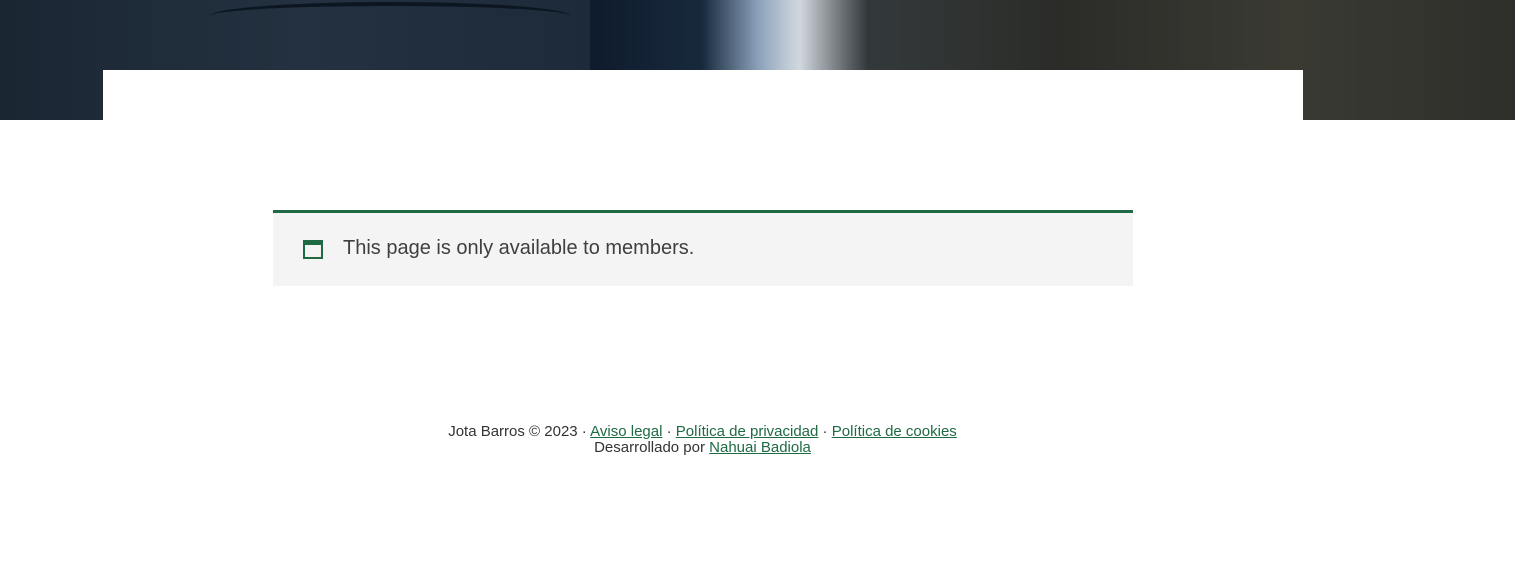 This screenshot has width=1515, height=568. Describe the element at coordinates (626, 431) in the screenshot. I see `legal-notice-link: Aviso legal` at that location.